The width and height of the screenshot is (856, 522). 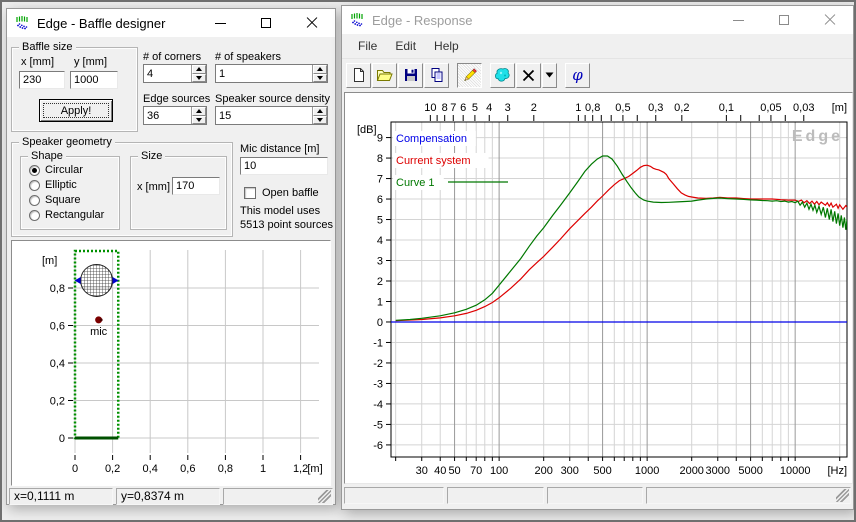 What do you see at coordinates (177, 99) in the screenshot?
I see `edge-sources-label: Edge sources` at bounding box center [177, 99].